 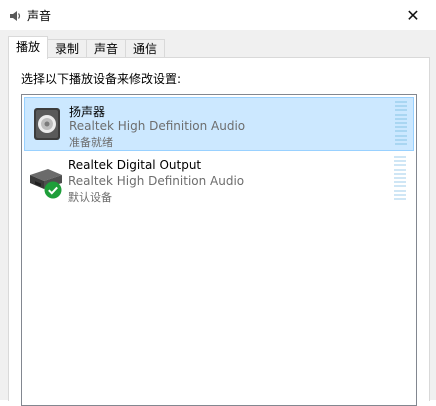 I want to click on device-item-speakers: 扬声器 Realtek High Definition Audio 准备就绪, so click(x=219, y=124).